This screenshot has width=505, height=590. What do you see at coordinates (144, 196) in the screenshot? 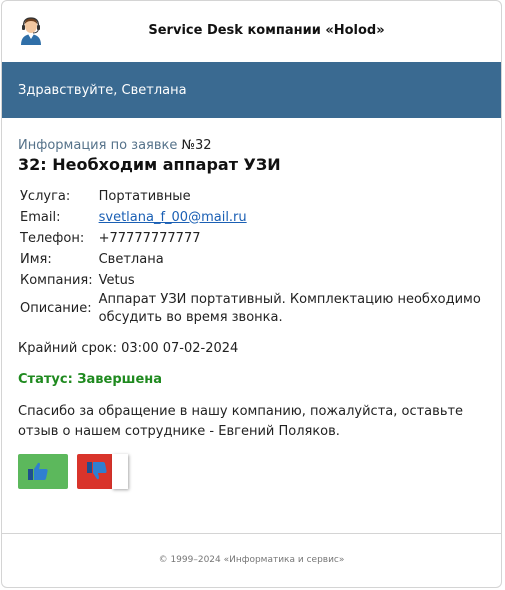
I see `service-value: Портативные` at bounding box center [144, 196].